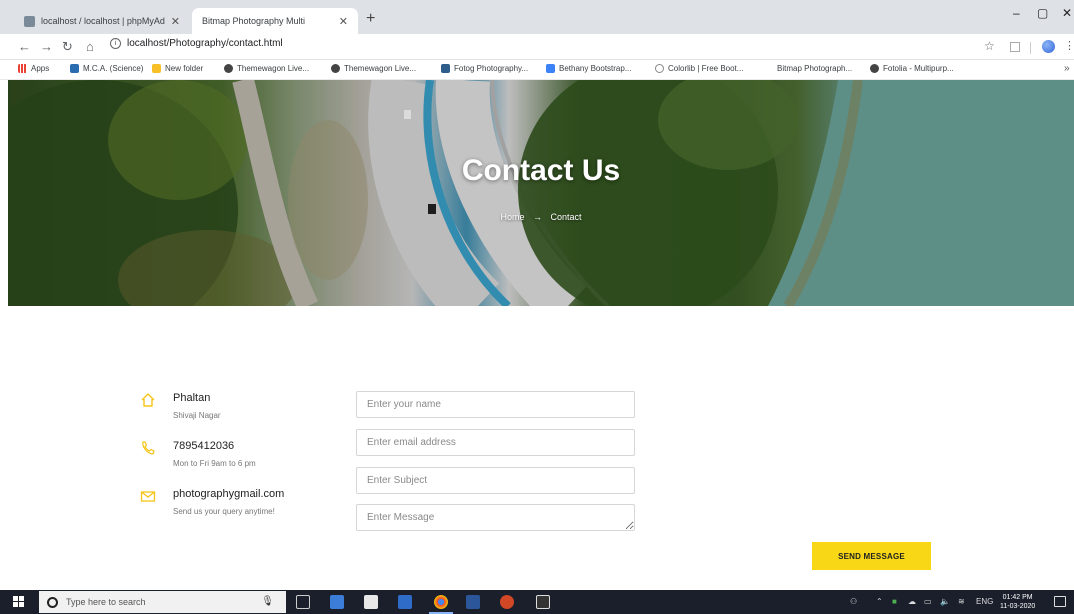 The height and width of the screenshot is (614, 1074). What do you see at coordinates (115, 43) in the screenshot?
I see `site-info-icon: i` at bounding box center [115, 43].